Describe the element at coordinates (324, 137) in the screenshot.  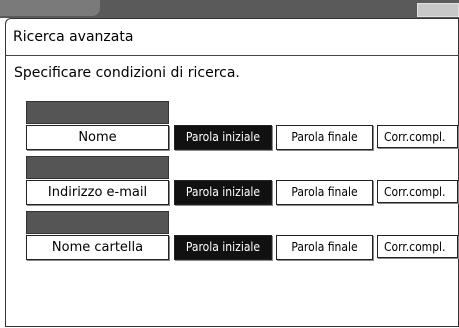
I see `nome-parola-finale-button: Parola finale` at that location.